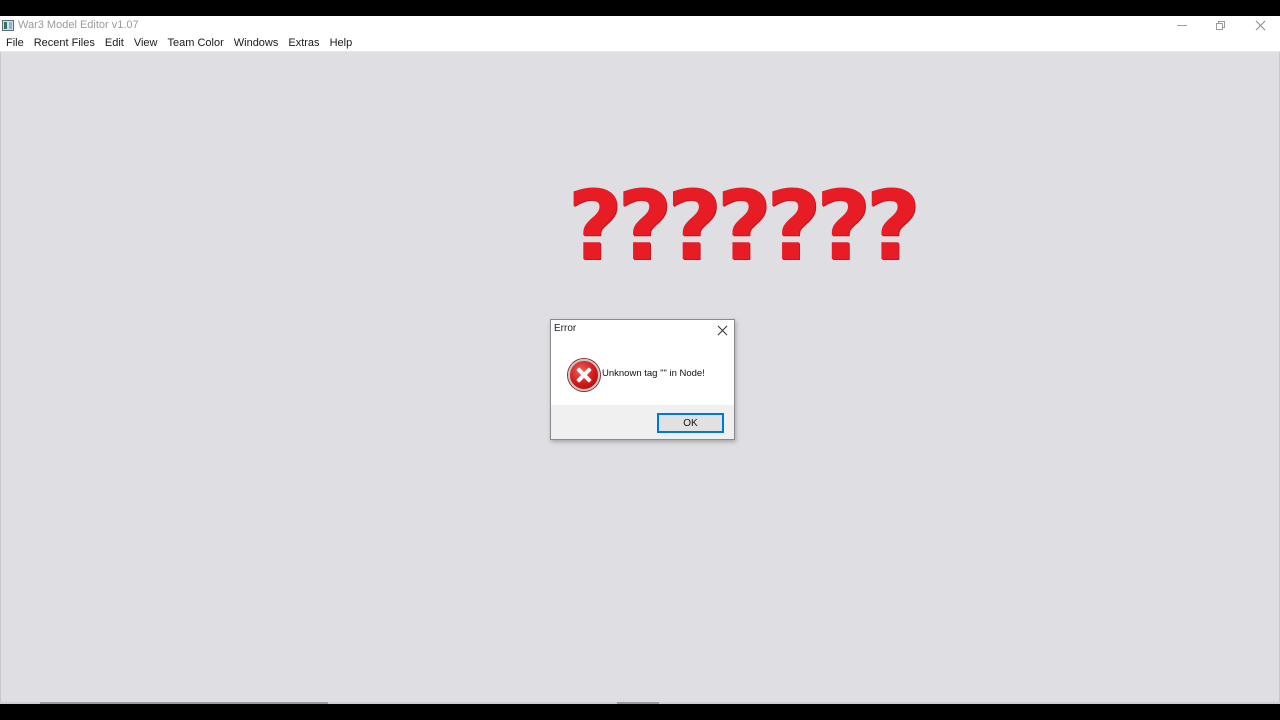  What do you see at coordinates (114, 43) in the screenshot?
I see `menu-edit: Edit` at bounding box center [114, 43].